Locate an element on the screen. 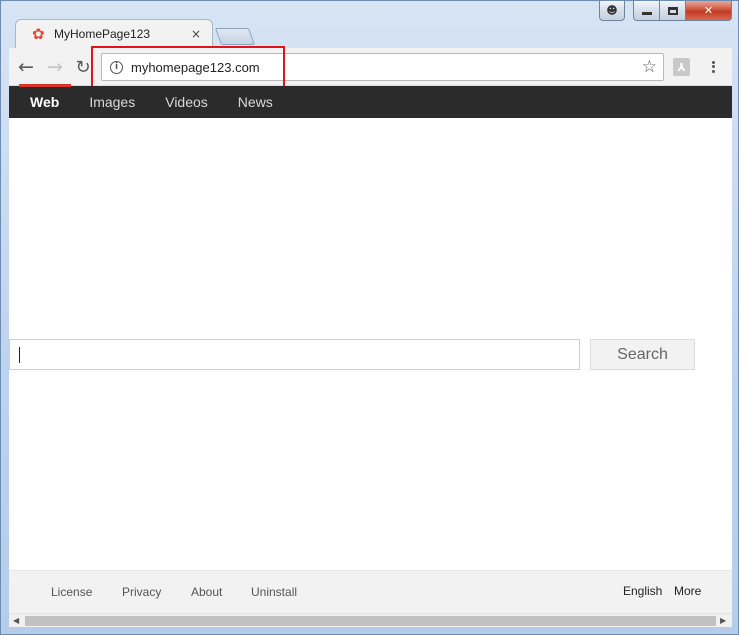 The height and width of the screenshot is (635, 739). arrow-left-icon: ← is located at coordinates (26, 67).